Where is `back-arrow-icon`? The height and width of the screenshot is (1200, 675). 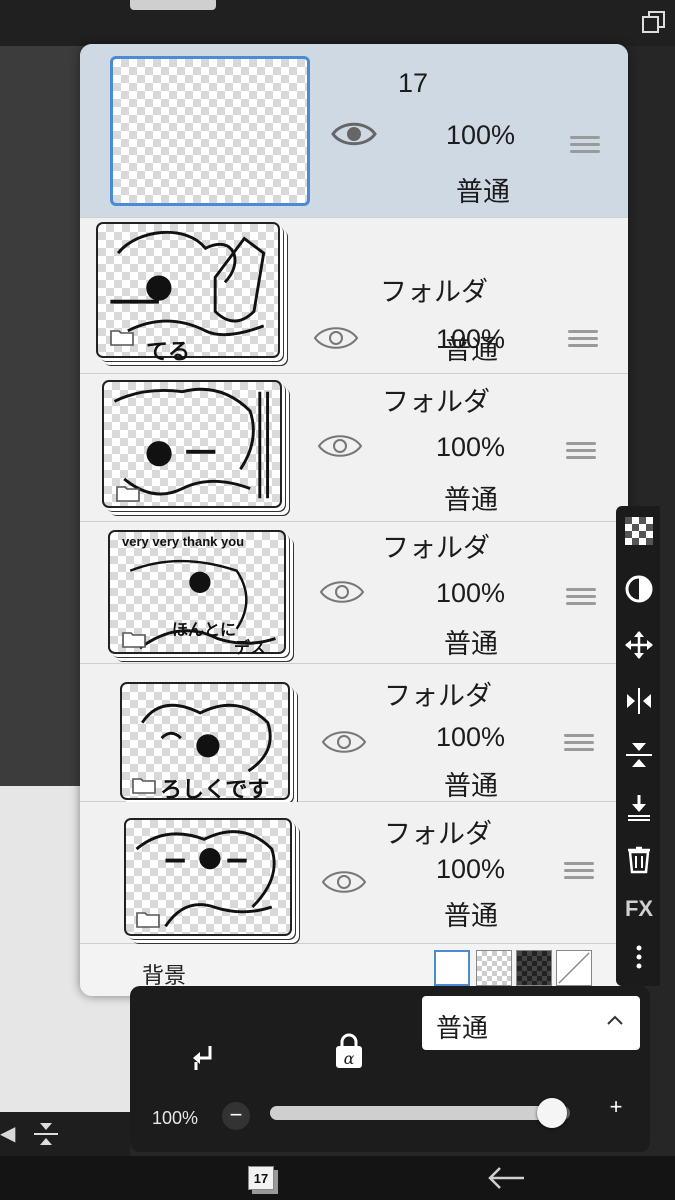 back-arrow-icon is located at coordinates (506, 1178).